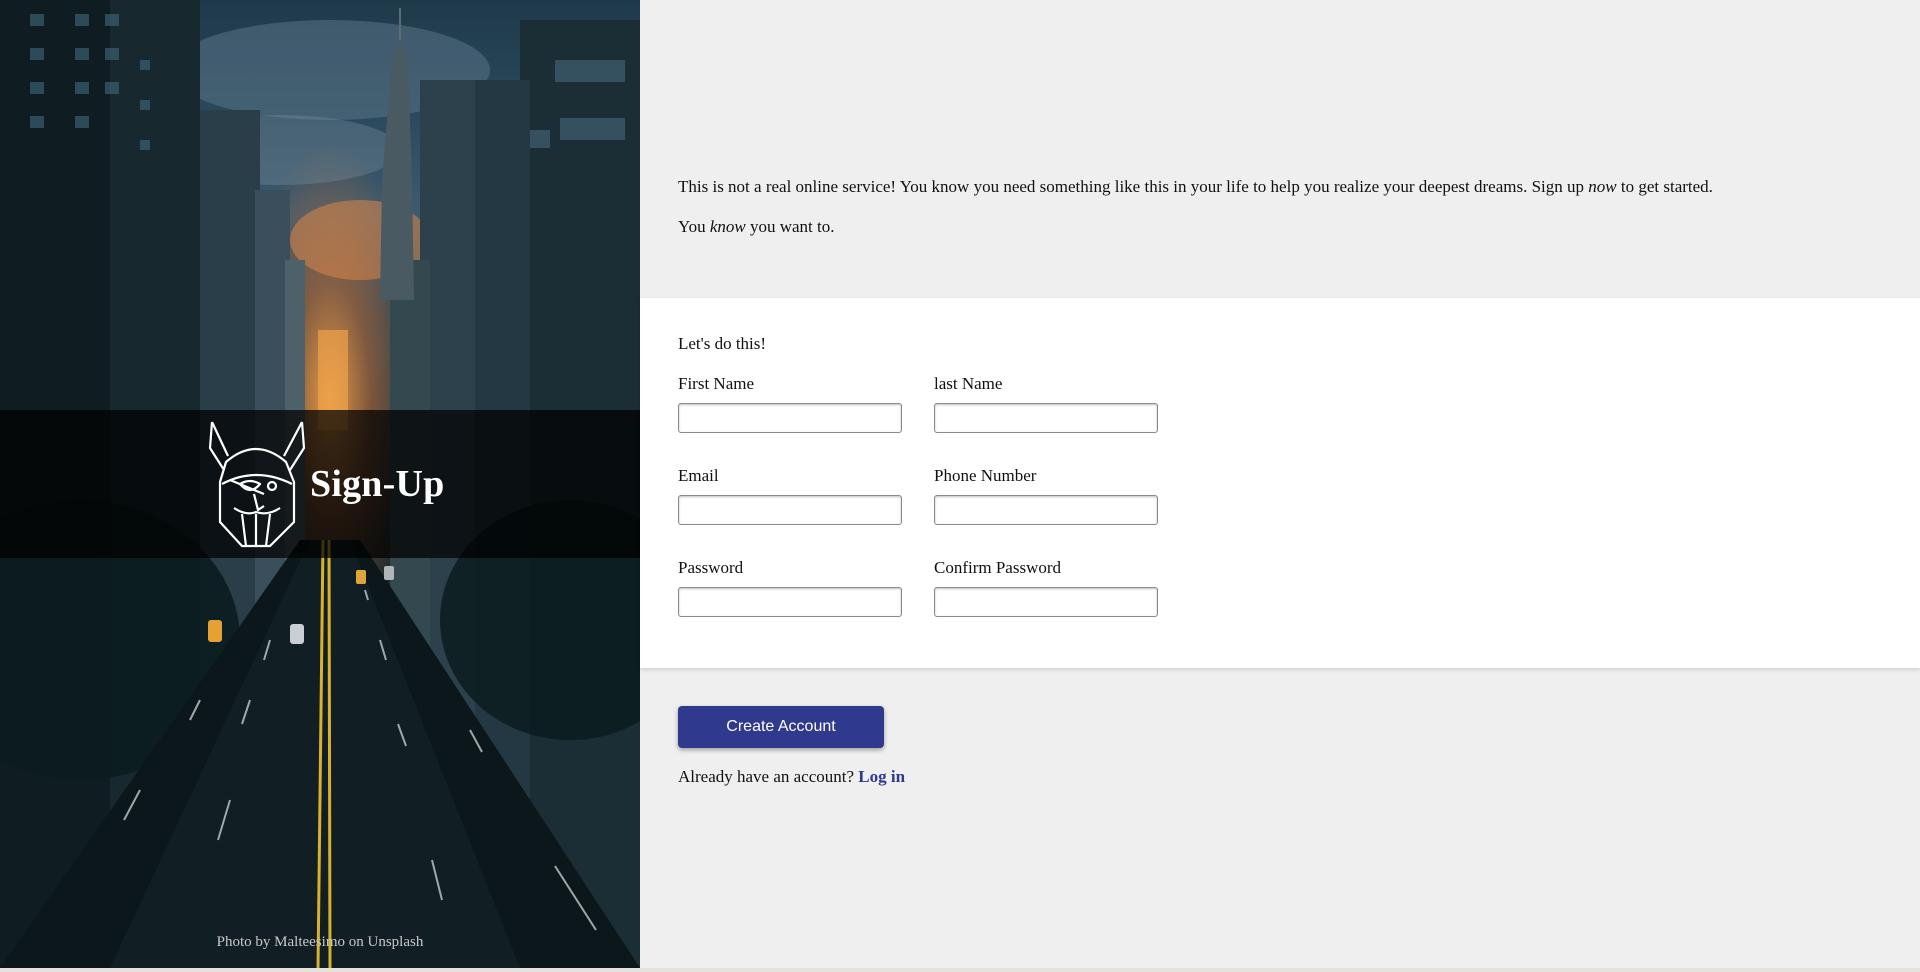  What do you see at coordinates (377, 484) in the screenshot?
I see `brand-title: Sign-Up` at bounding box center [377, 484].